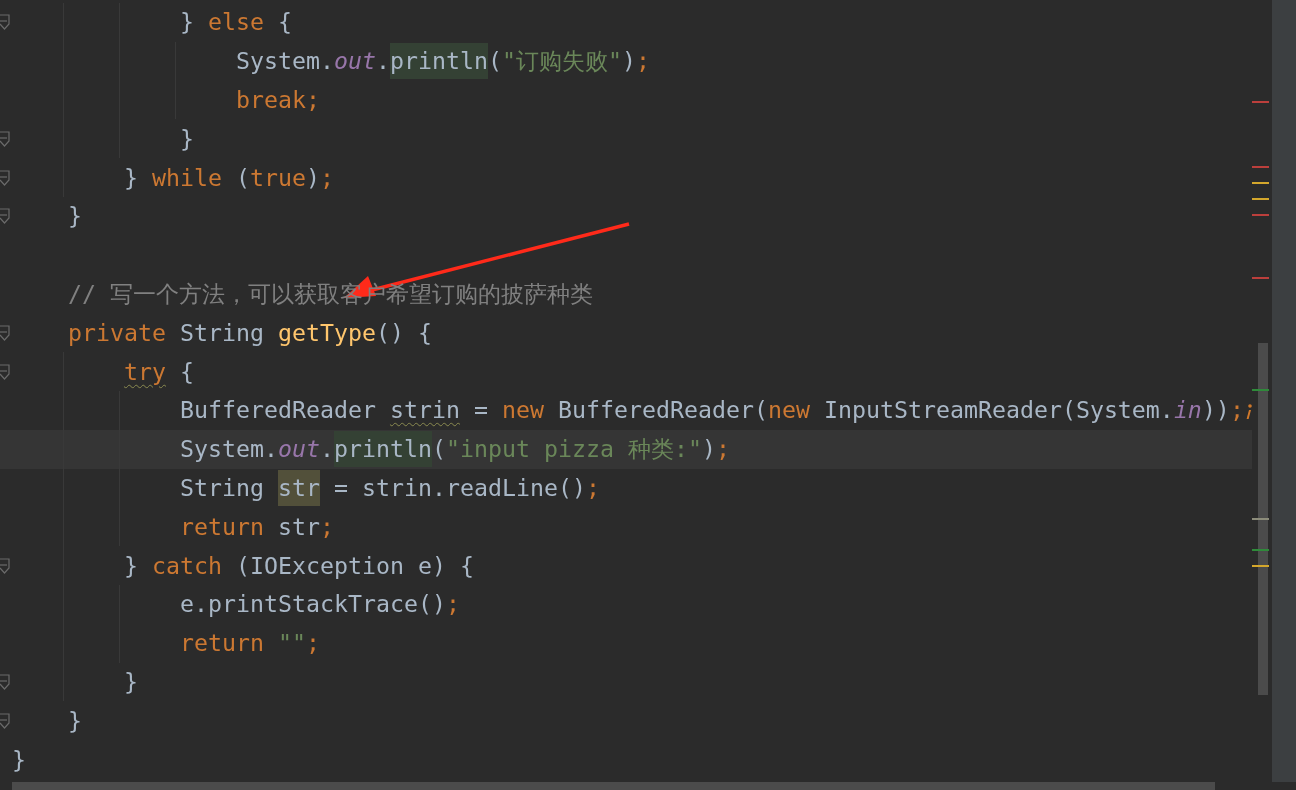 The image size is (1296, 790). I want to click on info-icon, so click(1249, 412).